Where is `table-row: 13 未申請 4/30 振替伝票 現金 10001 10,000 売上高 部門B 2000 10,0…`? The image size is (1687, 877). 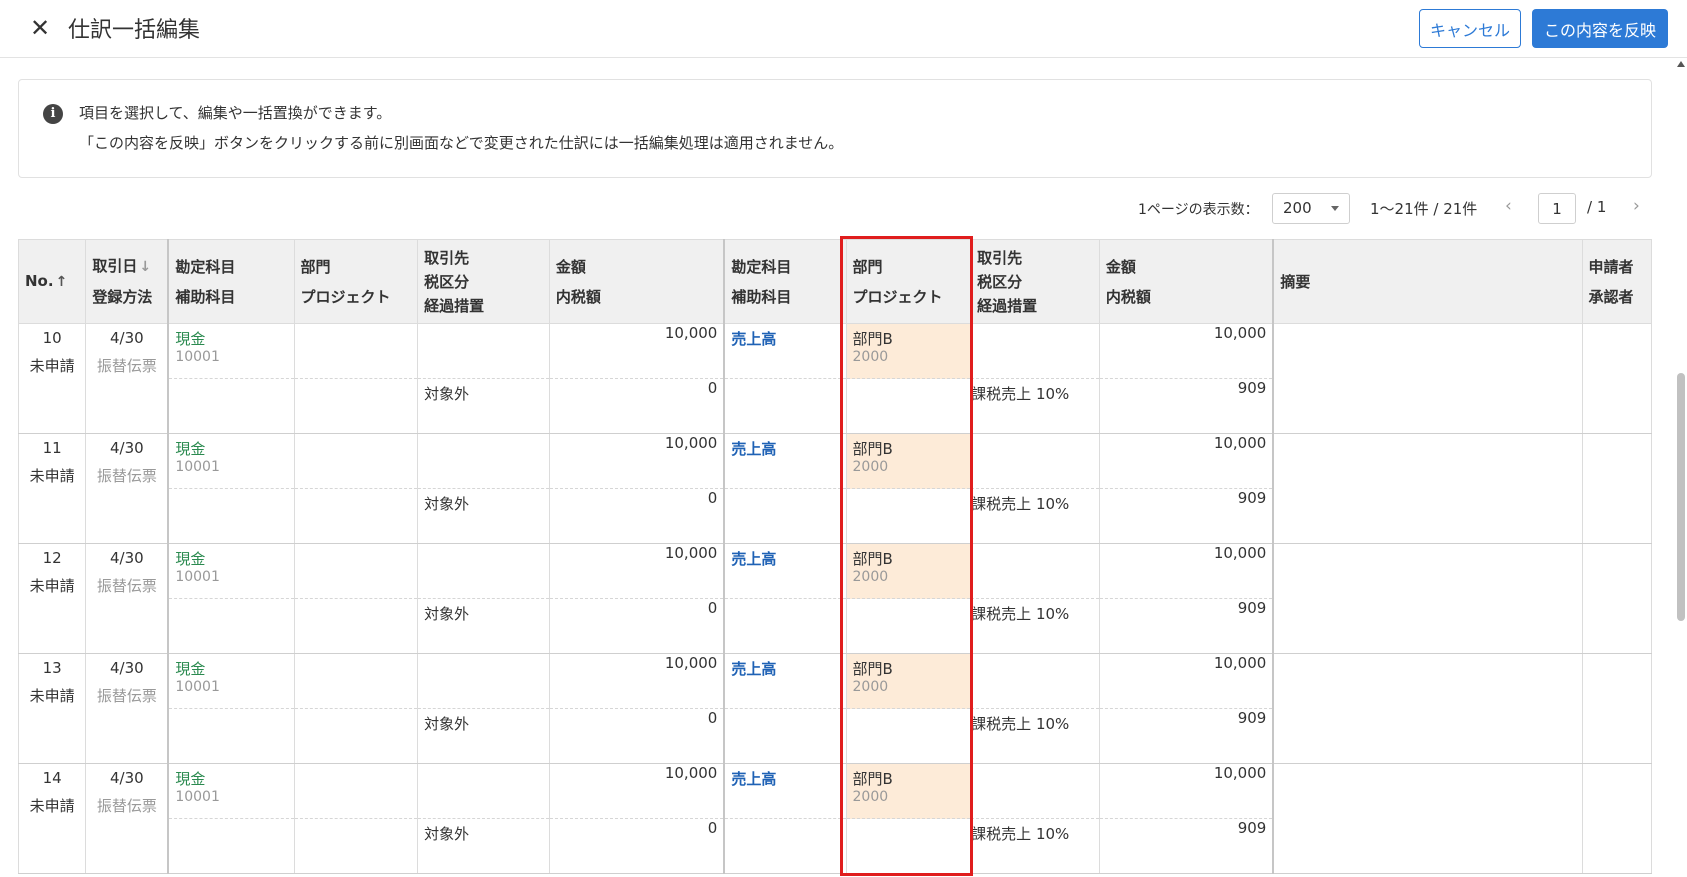 table-row: 13 未申請 4/30 振替伝票 現金 10001 10,000 売上高 部門B 2000 10,0… is located at coordinates (835, 708).